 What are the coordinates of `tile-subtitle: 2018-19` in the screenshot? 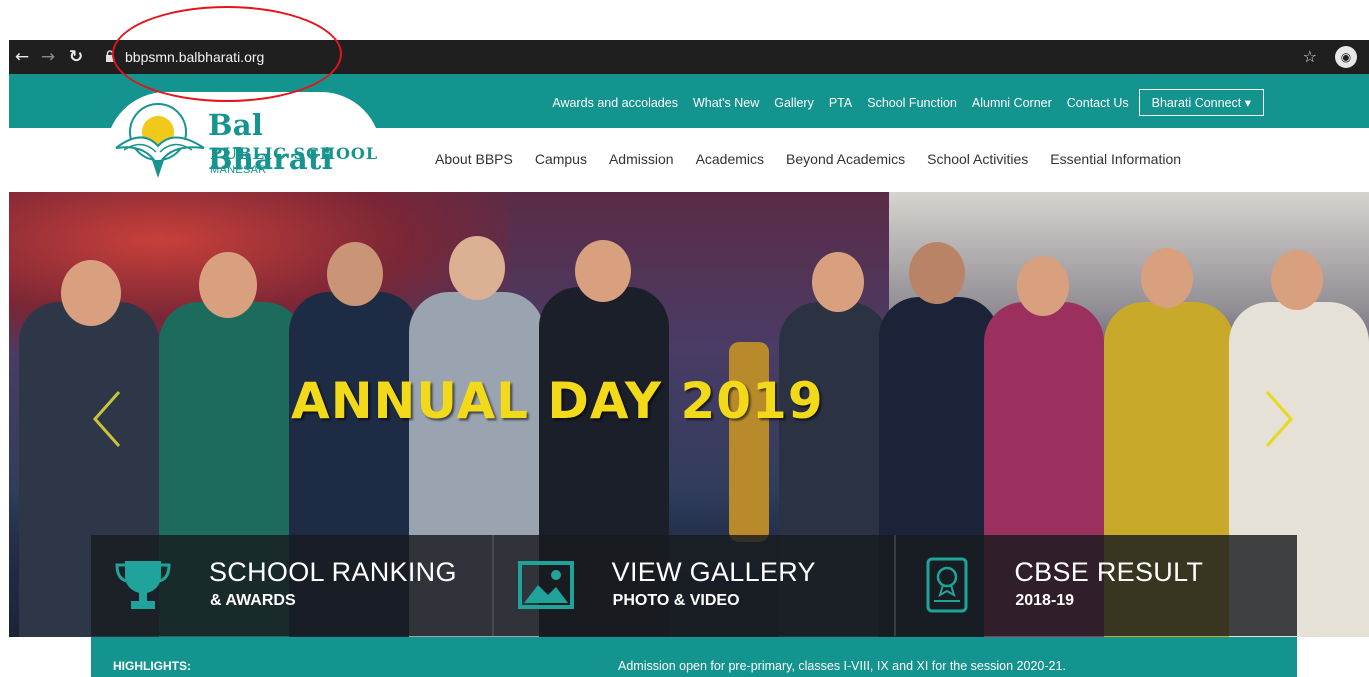 It's located at (1045, 600).